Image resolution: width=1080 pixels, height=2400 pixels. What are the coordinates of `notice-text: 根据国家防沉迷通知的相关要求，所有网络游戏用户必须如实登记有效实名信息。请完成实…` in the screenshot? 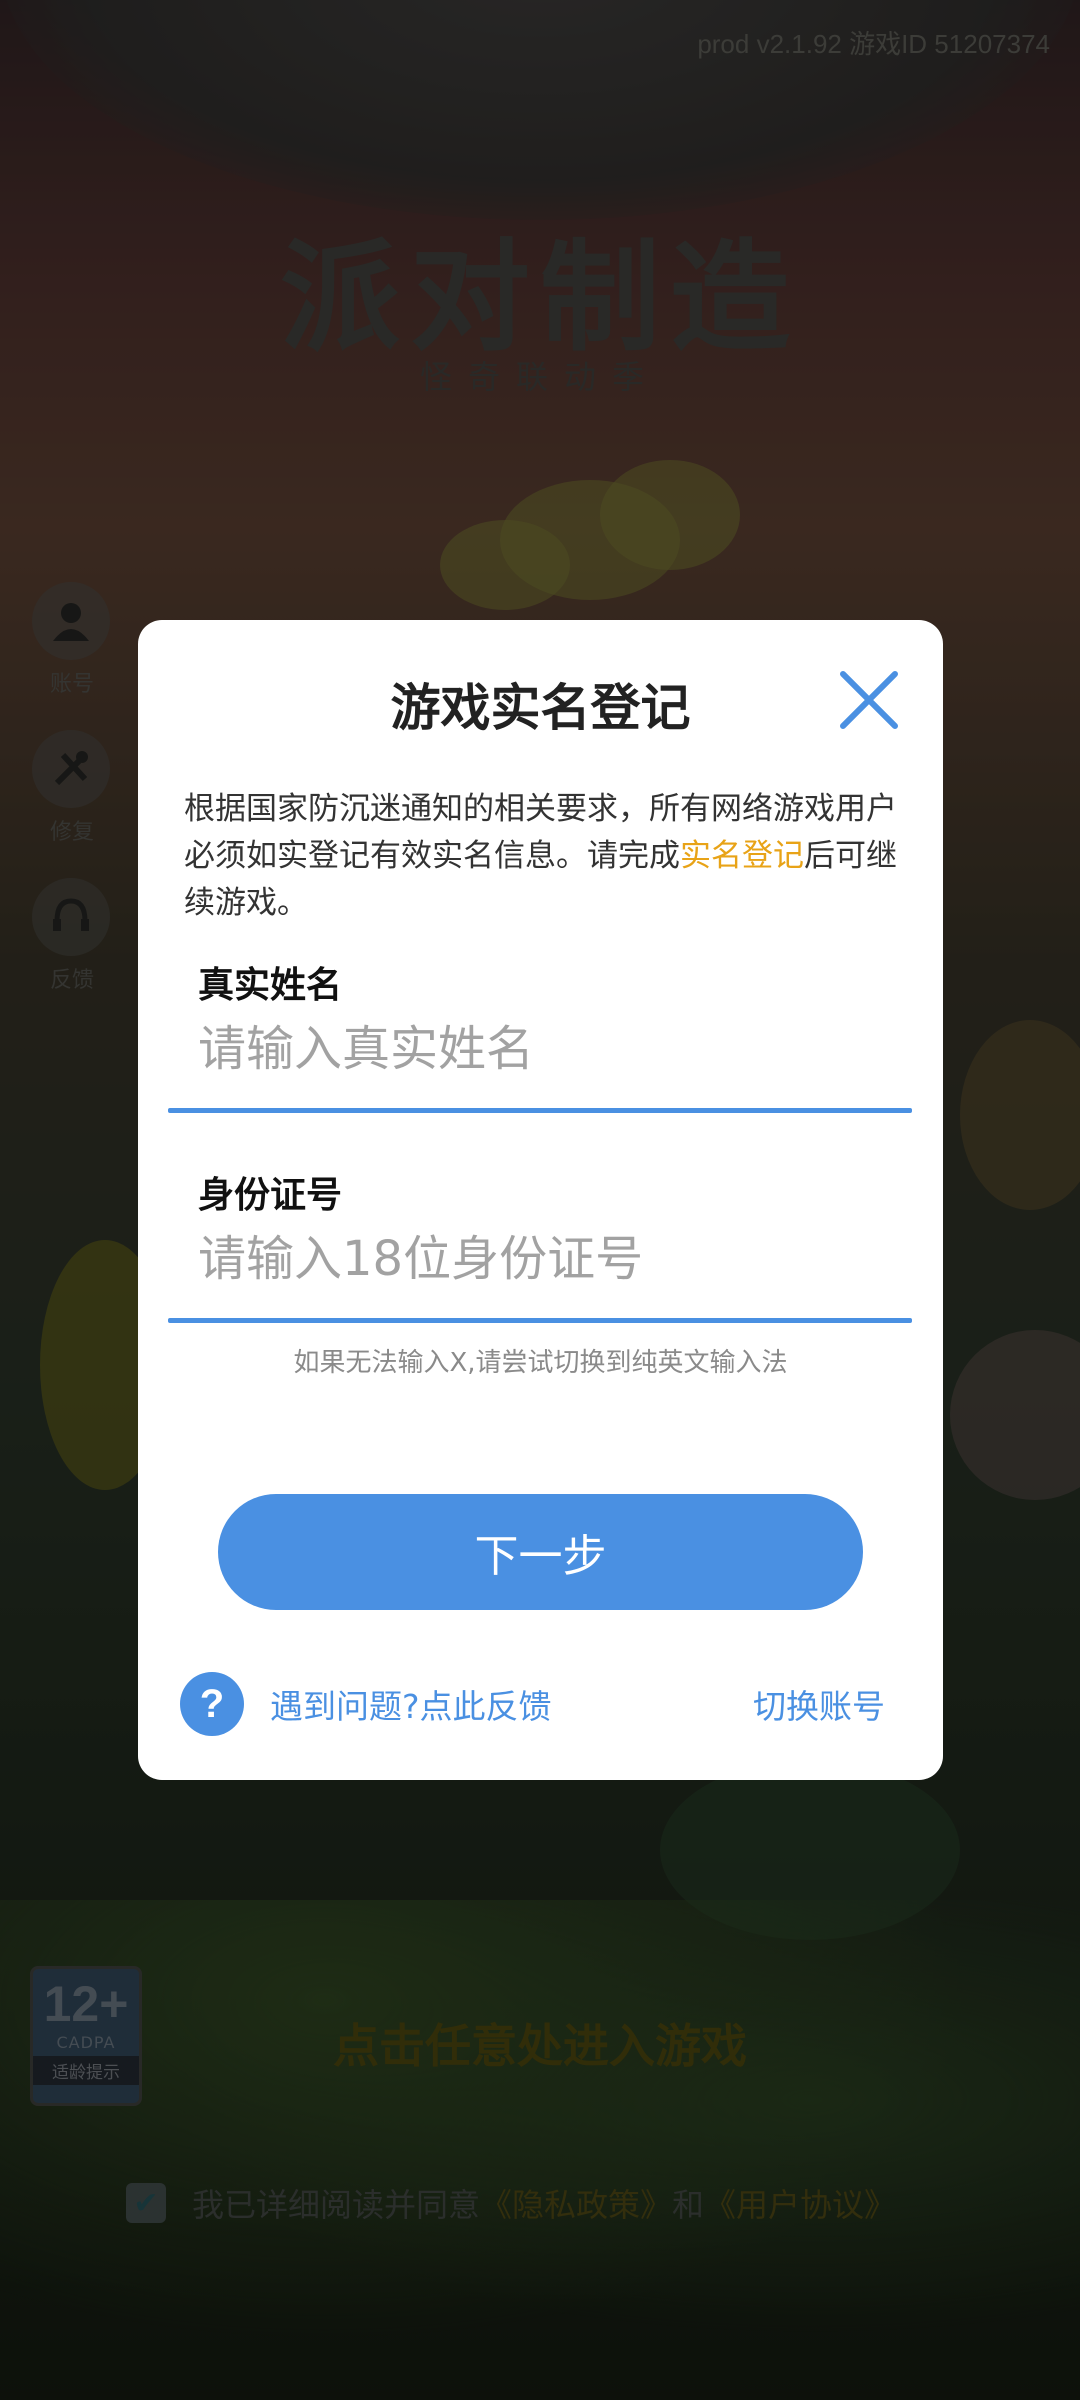 It's located at (544, 856).